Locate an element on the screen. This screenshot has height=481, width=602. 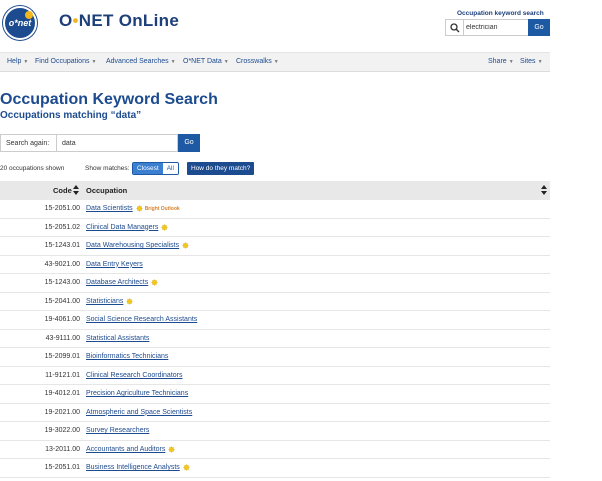
occupation-link: Precision Agriculture Technicians is located at coordinates (137, 393).